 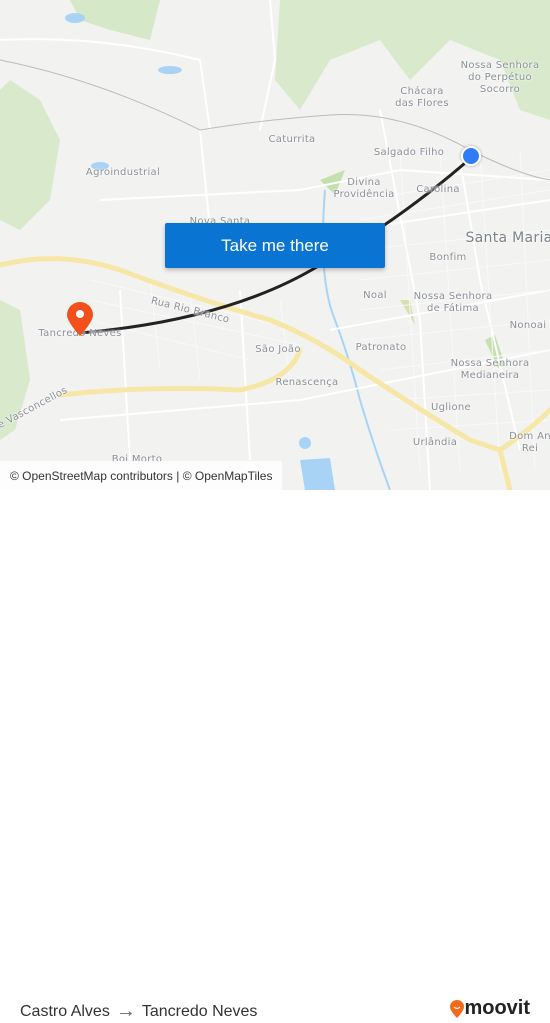 I want to click on brand-name: moovit, so click(x=497, y=1008).